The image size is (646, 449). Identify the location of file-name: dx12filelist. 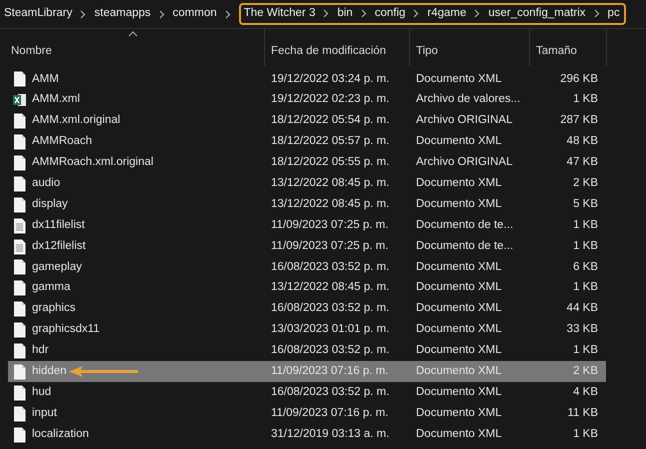
(59, 247).